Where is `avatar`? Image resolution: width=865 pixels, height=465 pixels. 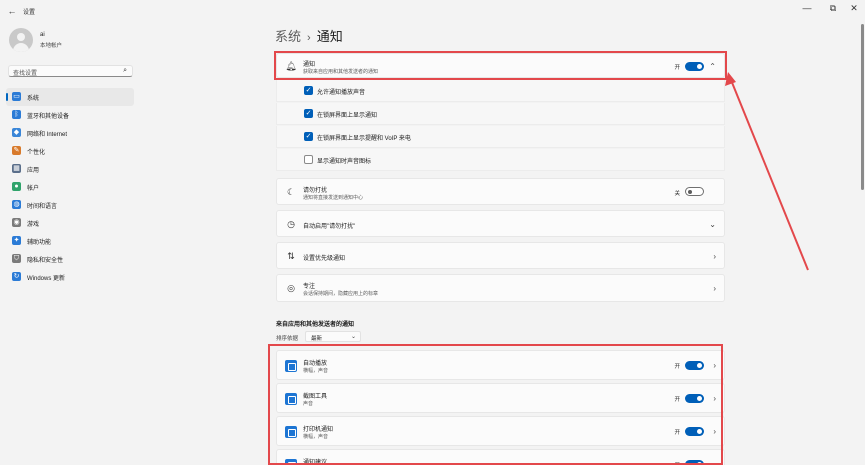 avatar is located at coordinates (21, 40).